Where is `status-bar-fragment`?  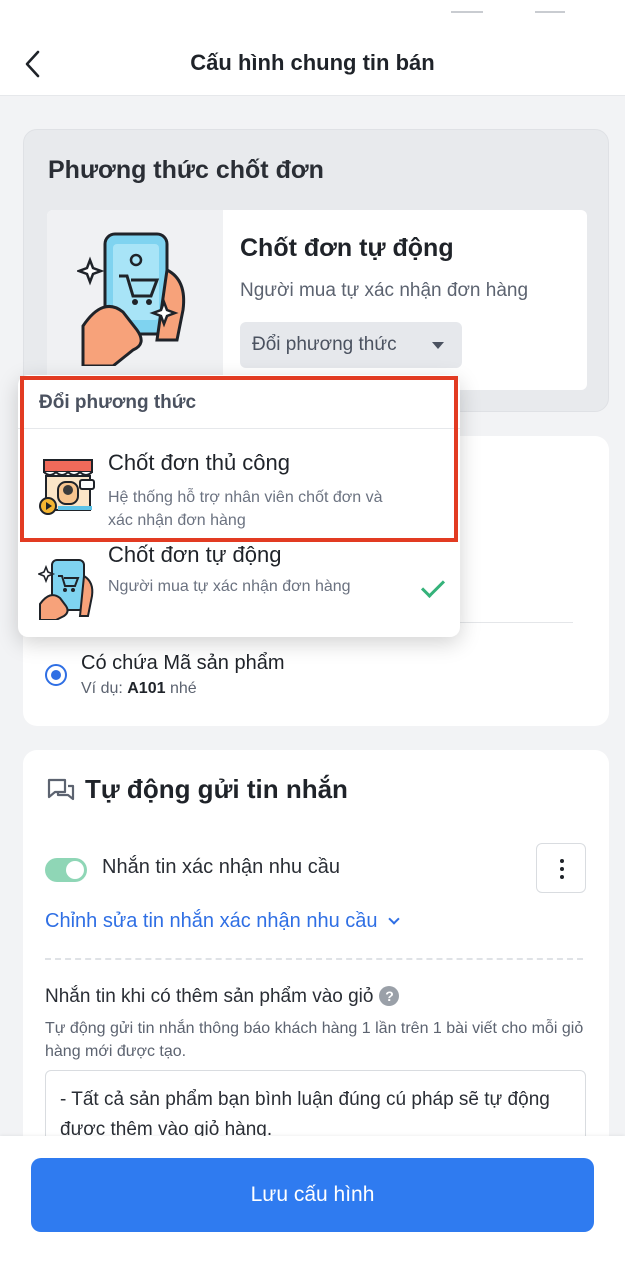
status-bar-fragment is located at coordinates (508, 6).